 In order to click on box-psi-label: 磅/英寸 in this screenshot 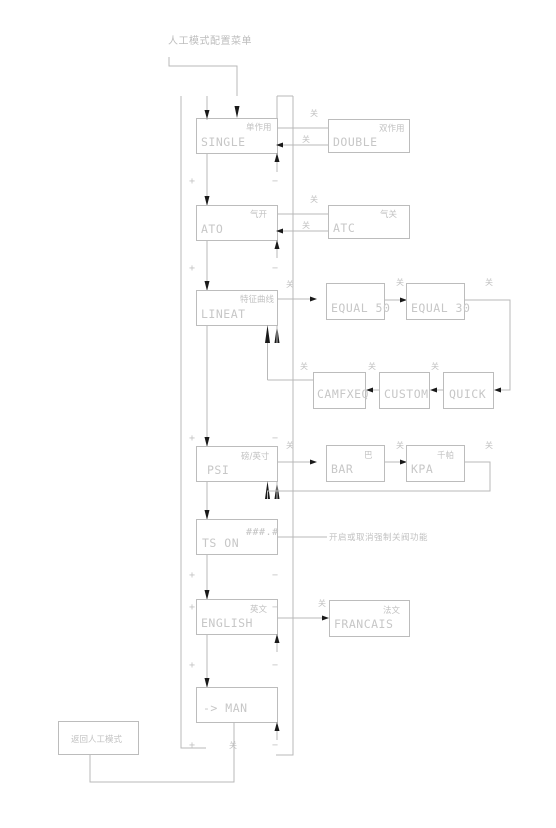, I will do `click(255, 456)`.